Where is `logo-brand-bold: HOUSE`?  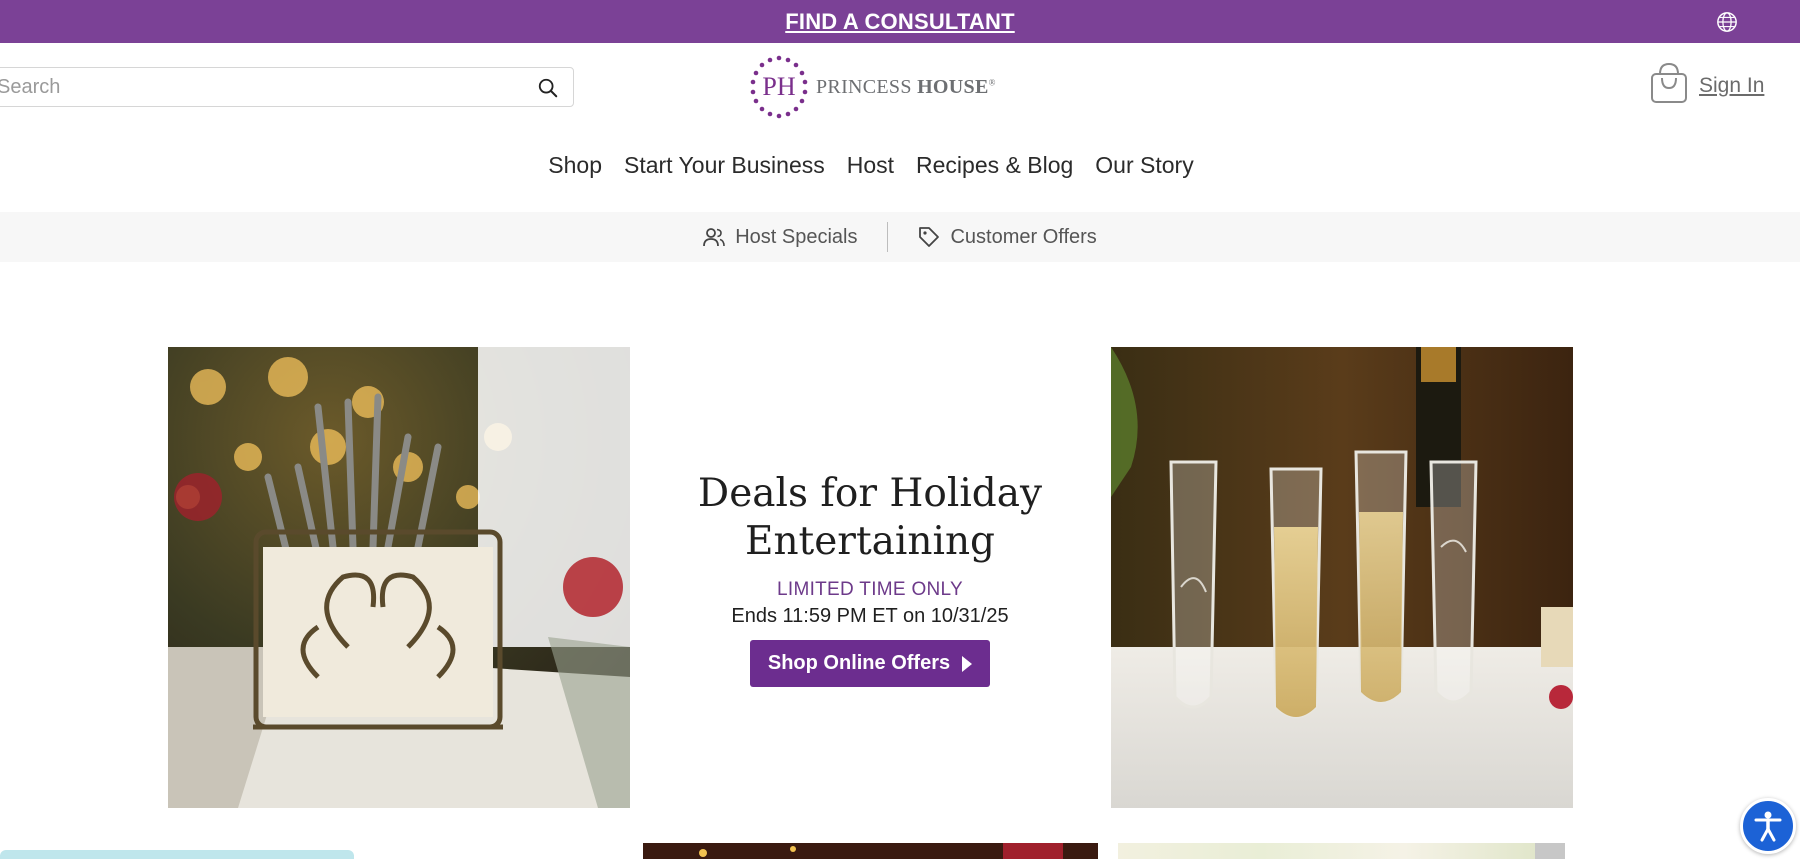 logo-brand-bold: HOUSE is located at coordinates (953, 86).